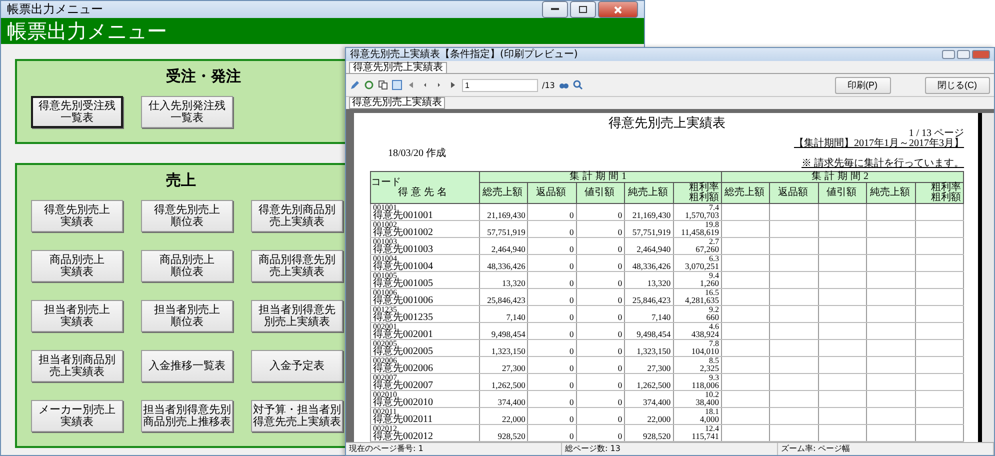 The height and width of the screenshot is (456, 995). What do you see at coordinates (55, 9) in the screenshot?
I see `window-title: 帳票出力メニュー` at bounding box center [55, 9].